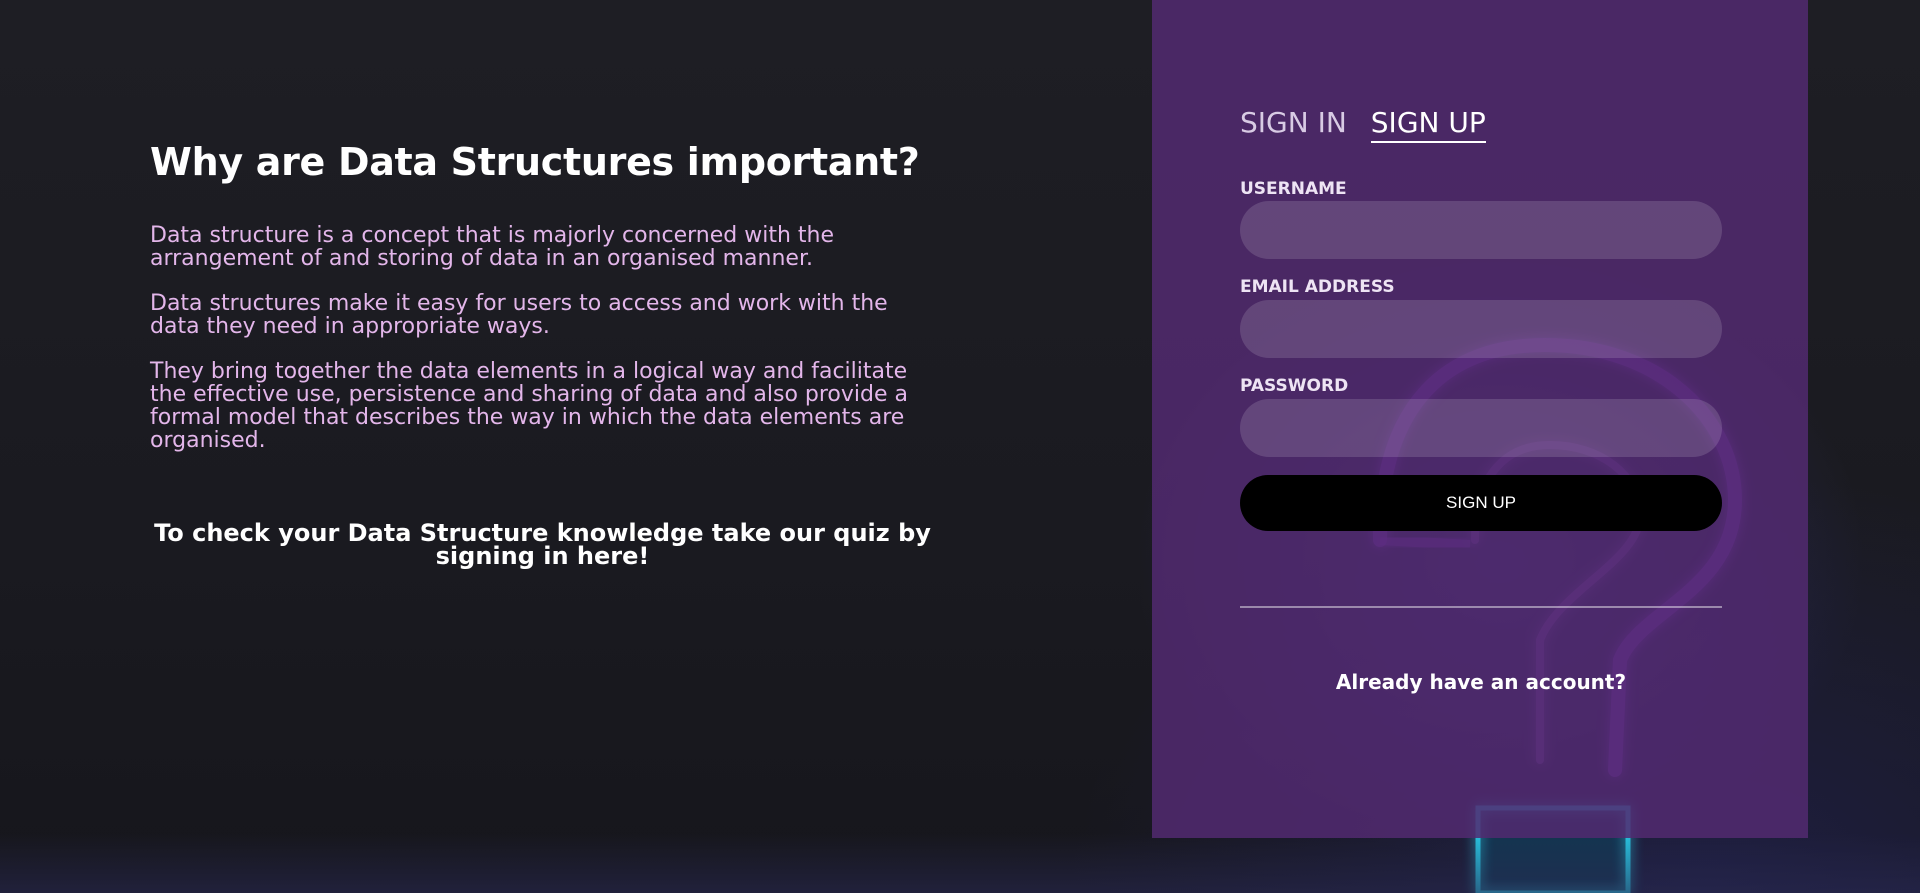 The image size is (1920, 893). What do you see at coordinates (1481, 607) in the screenshot?
I see `divider` at bounding box center [1481, 607].